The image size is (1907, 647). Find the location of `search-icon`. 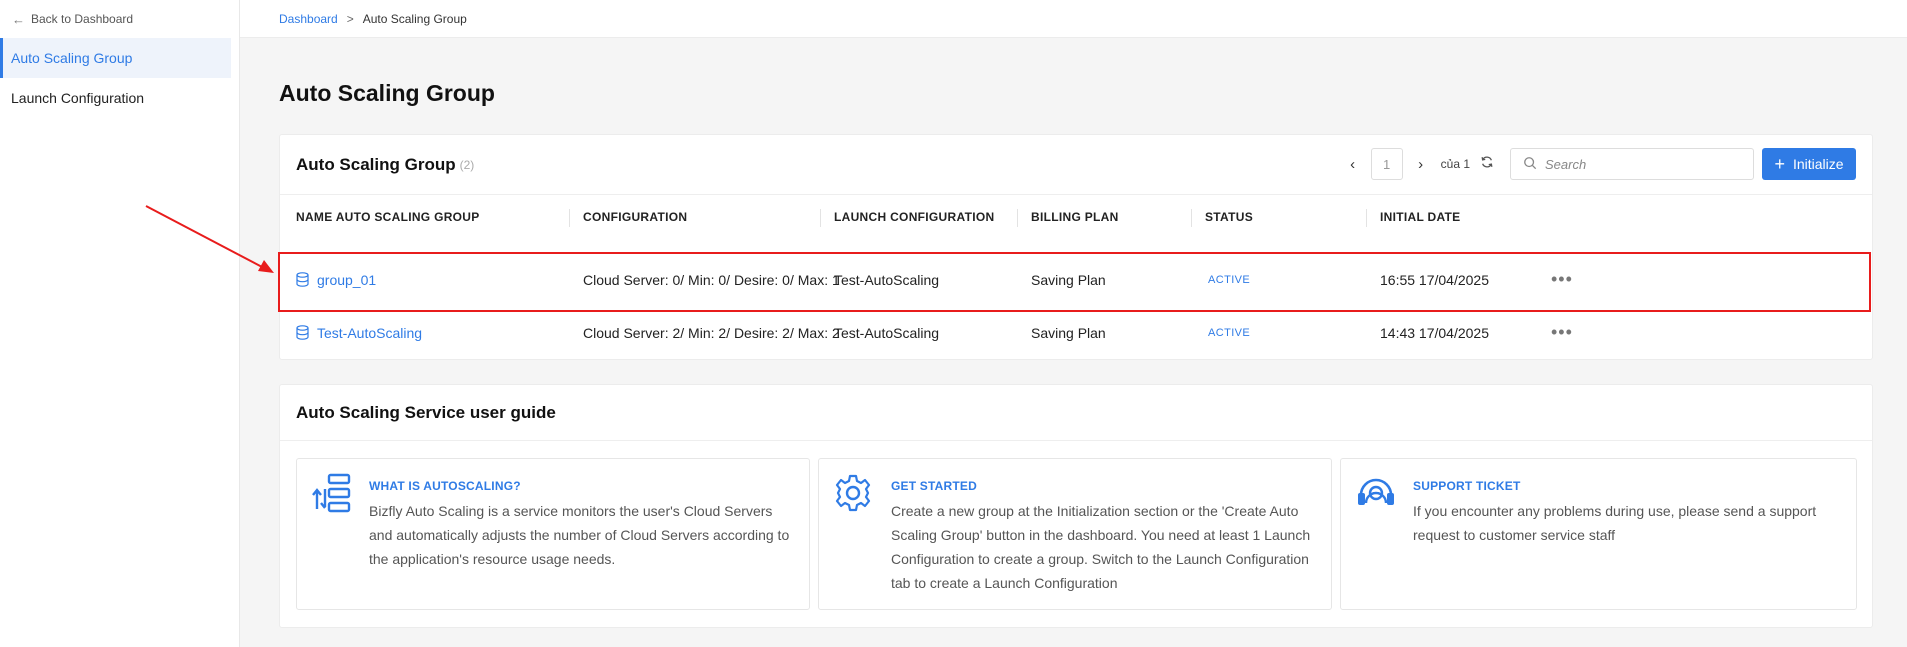

search-icon is located at coordinates (1530, 164).